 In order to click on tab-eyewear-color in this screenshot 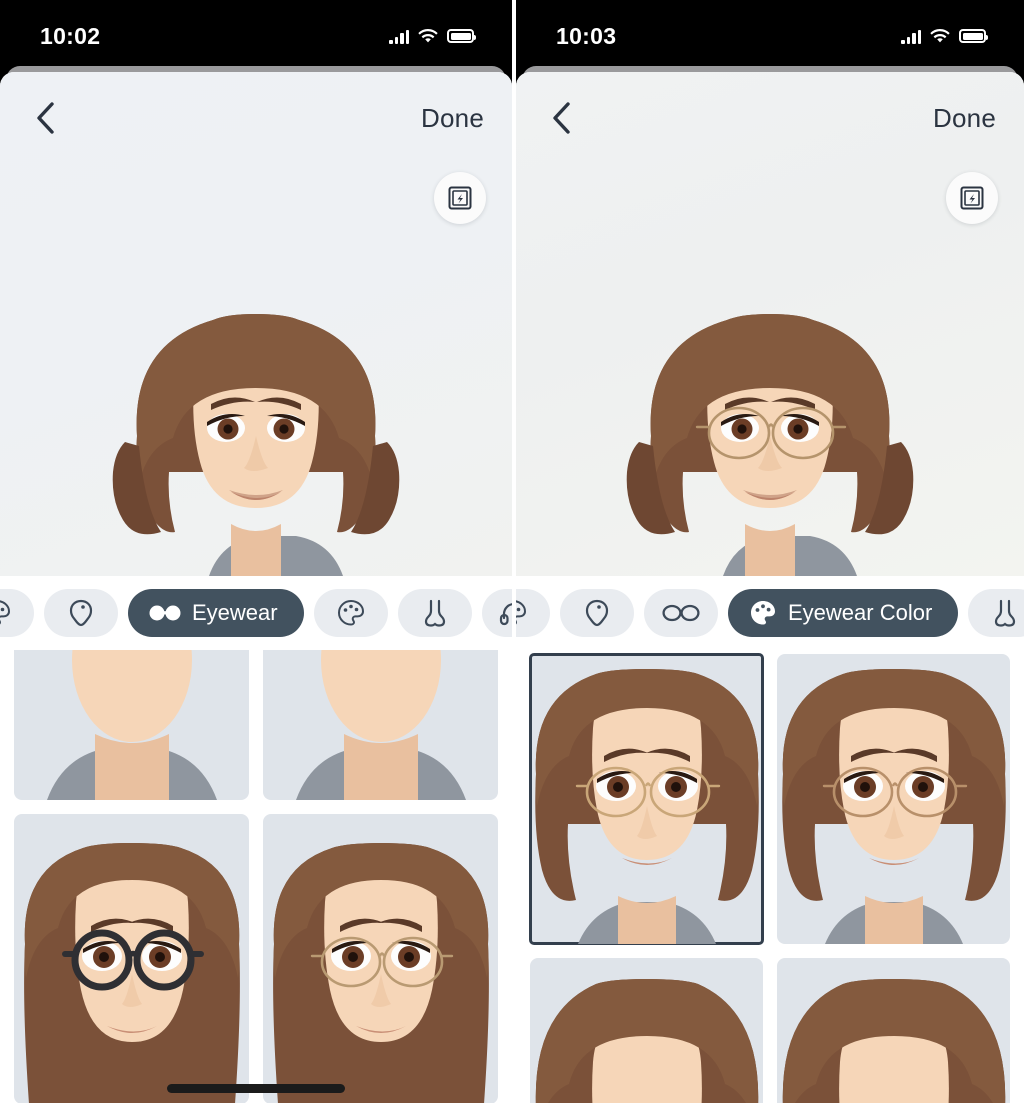, I will do `click(350, 613)`.